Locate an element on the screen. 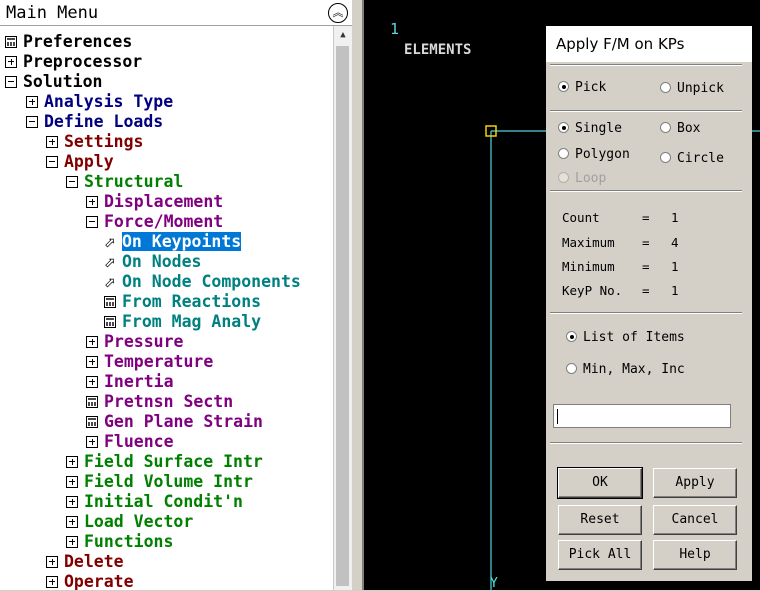 The image size is (760, 591). menu-item-force-moment: Force/Moment is located at coordinates (154, 222).